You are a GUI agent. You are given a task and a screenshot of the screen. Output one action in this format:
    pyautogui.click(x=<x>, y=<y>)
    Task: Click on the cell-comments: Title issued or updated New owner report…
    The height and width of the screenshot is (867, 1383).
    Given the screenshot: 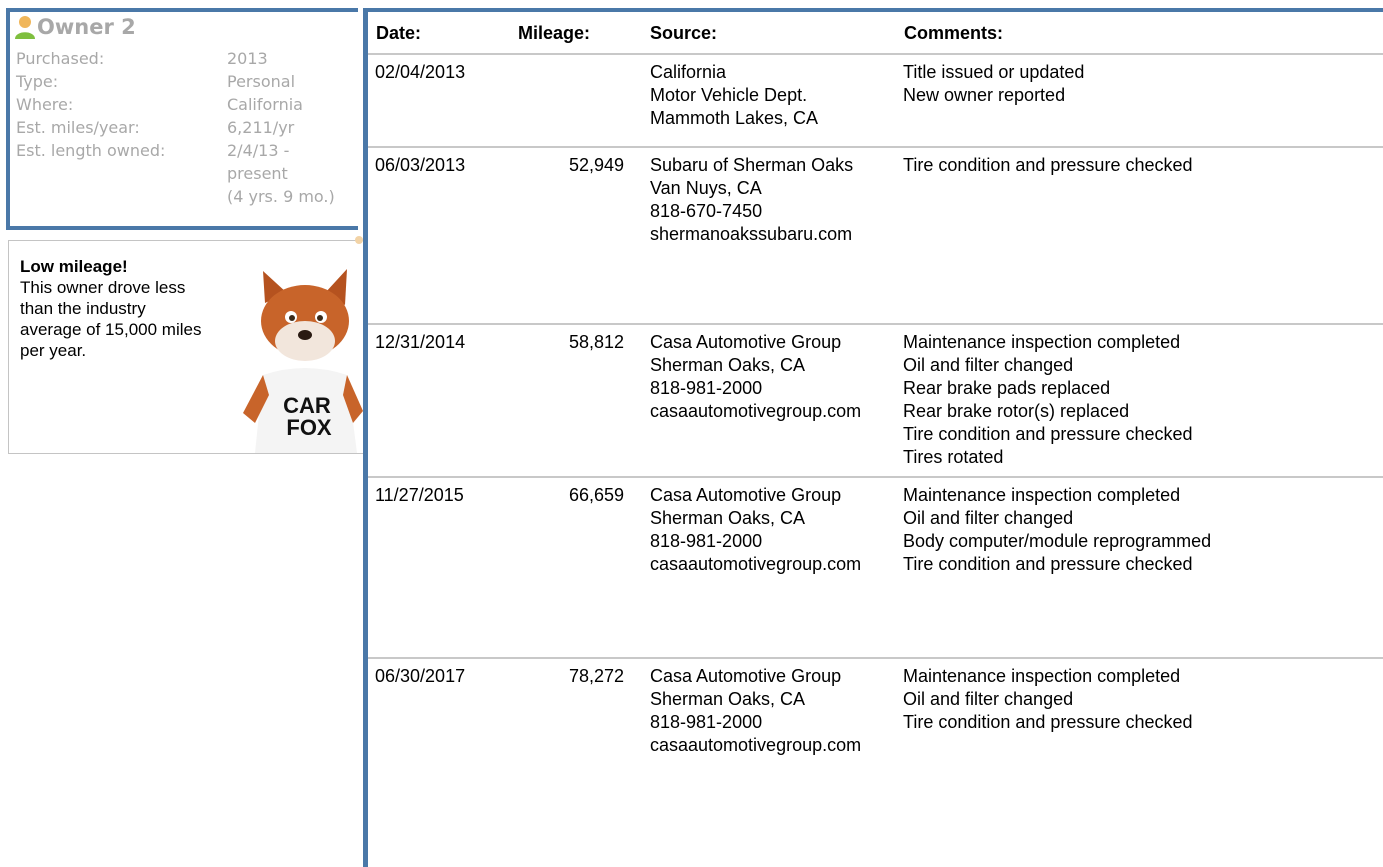 What is the action you would take?
    pyautogui.click(x=1143, y=84)
    